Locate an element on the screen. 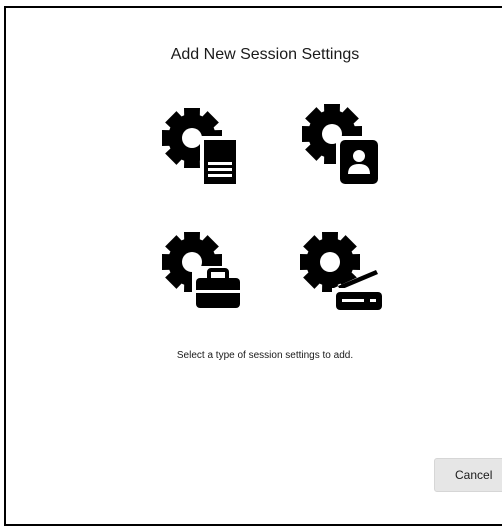 The width and height of the screenshot is (502, 526). gear-document-icon is located at coordinates (201, 148).